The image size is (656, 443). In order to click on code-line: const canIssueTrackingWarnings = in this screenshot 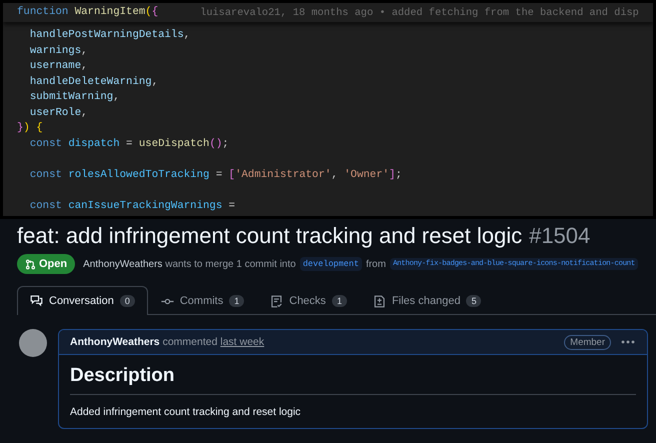, I will do `click(132, 206)`.